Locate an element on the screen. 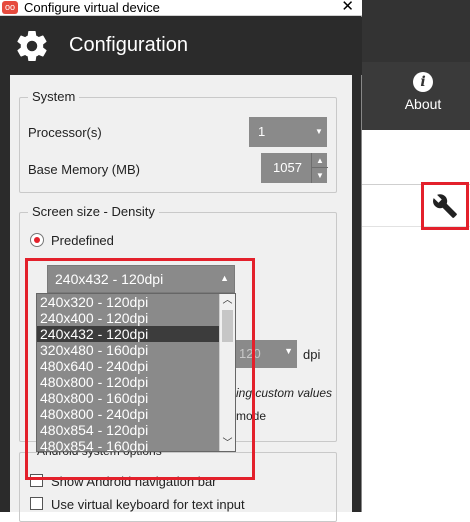 The image size is (470, 522). about-label: About is located at coordinates (423, 104).